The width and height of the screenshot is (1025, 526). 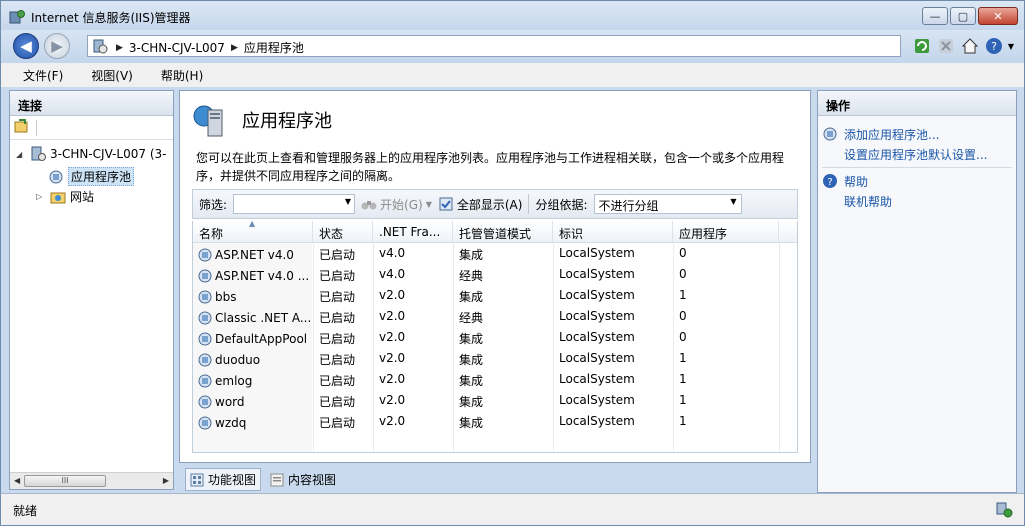 What do you see at coordinates (919, 181) in the screenshot?
I see `help-action: ? 帮助` at bounding box center [919, 181].